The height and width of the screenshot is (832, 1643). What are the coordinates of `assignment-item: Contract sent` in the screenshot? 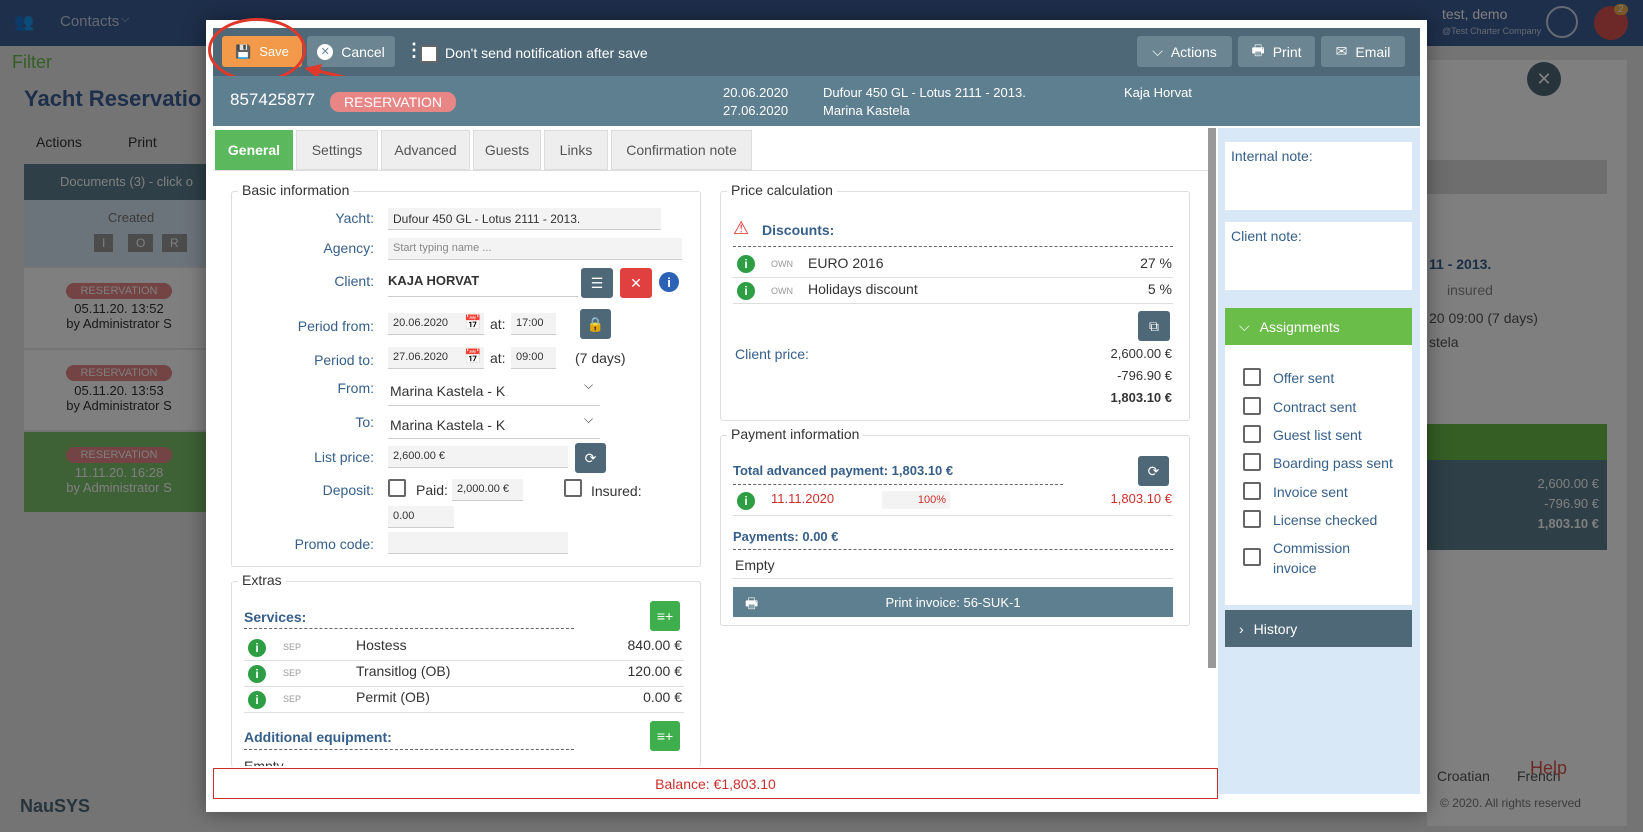 It's located at (1299, 407).